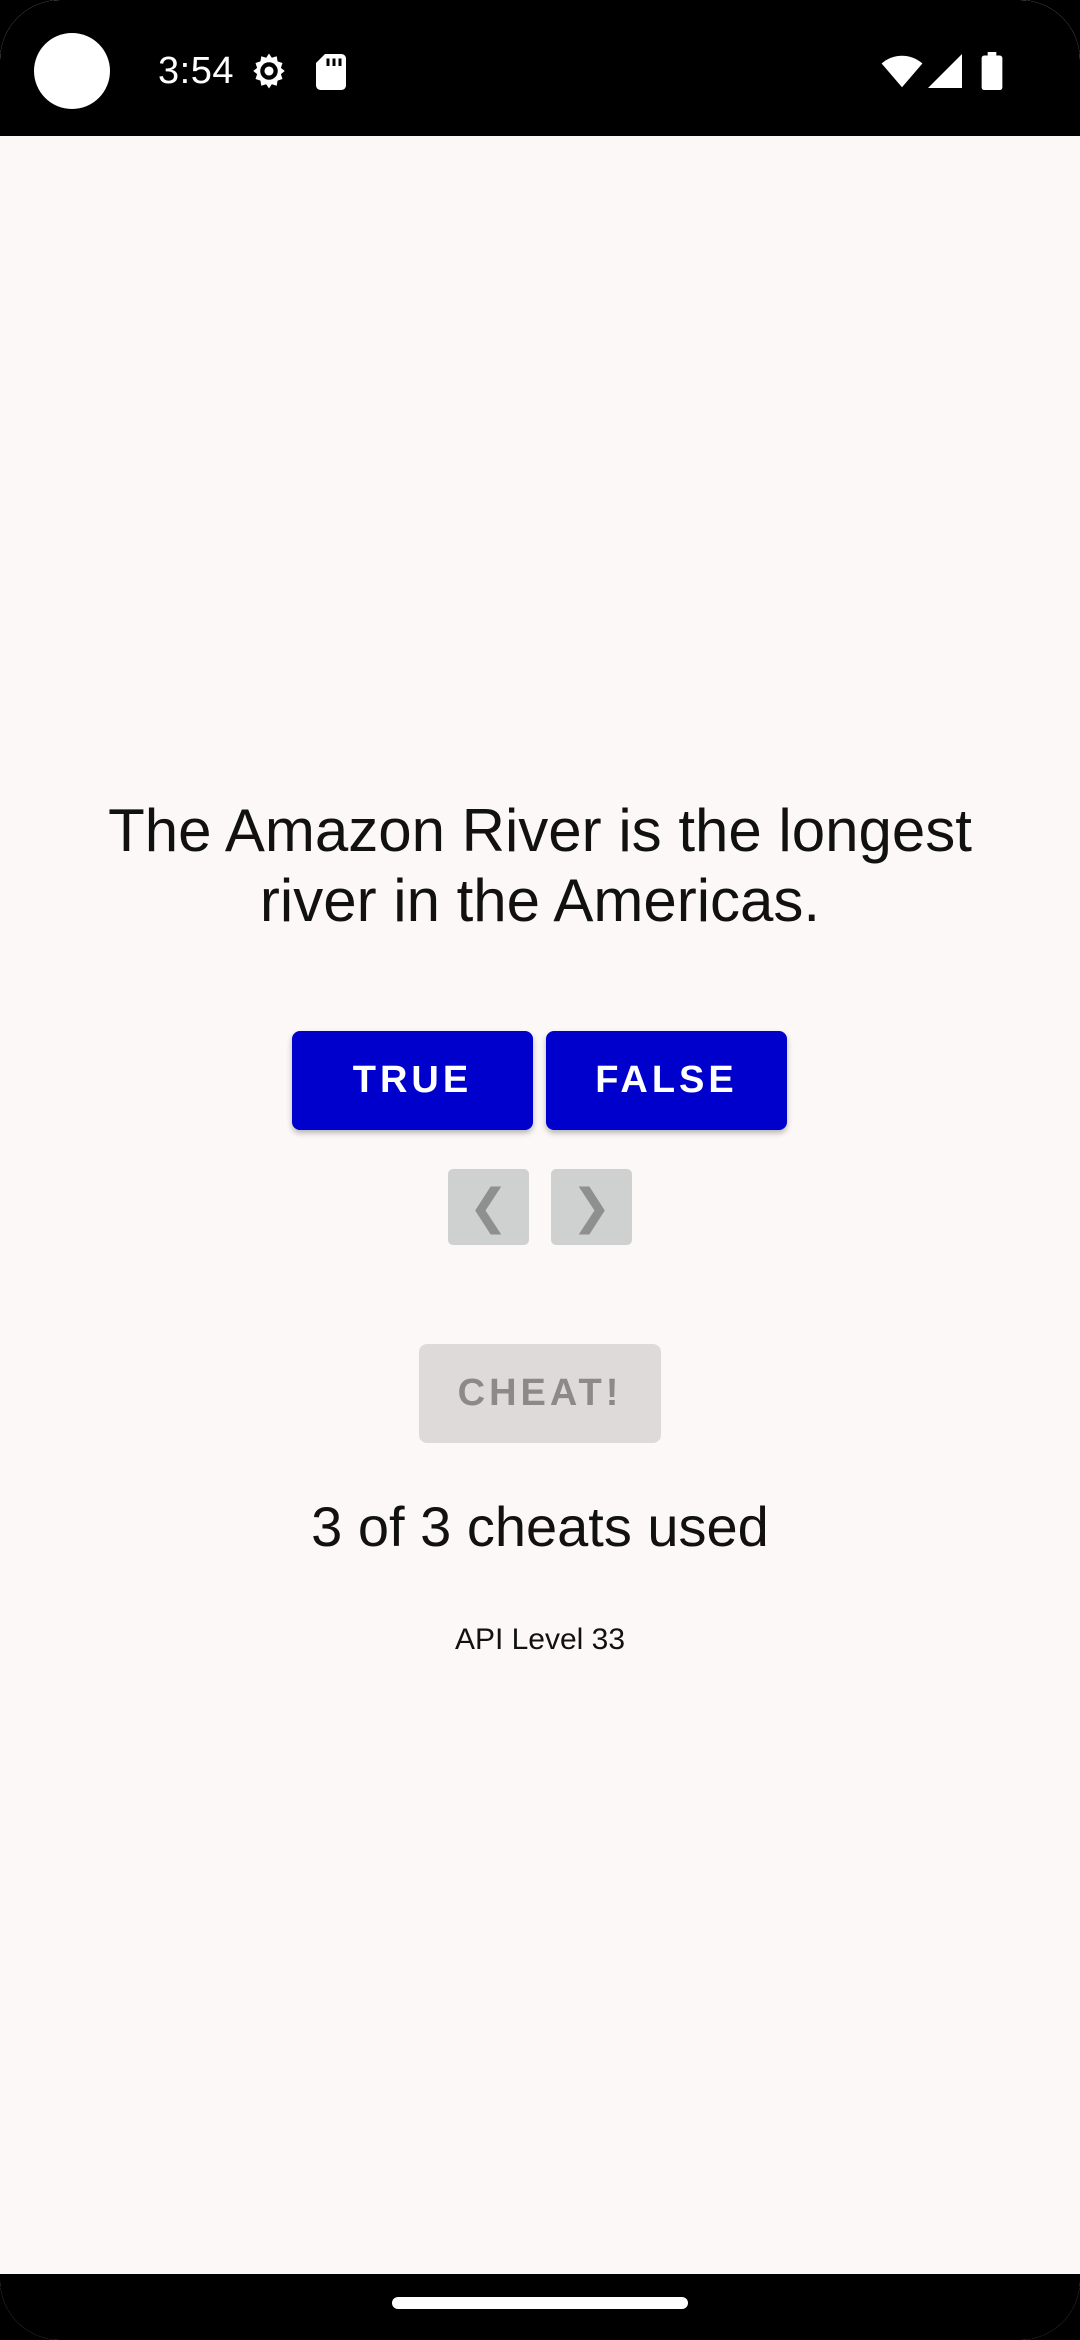  Describe the element at coordinates (591, 1207) in the screenshot. I see `next-button: ❯` at that location.